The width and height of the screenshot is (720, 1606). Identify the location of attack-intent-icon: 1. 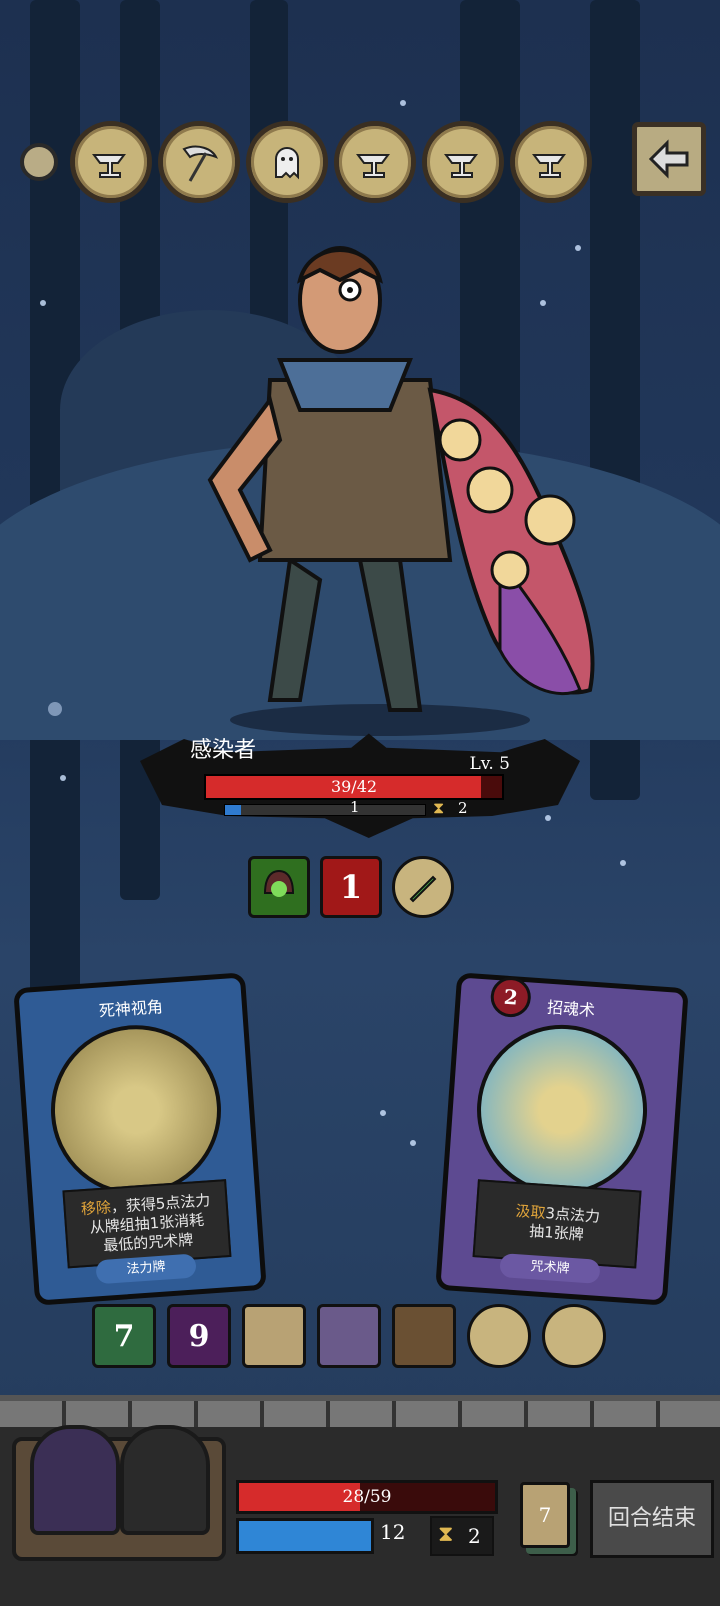
(351, 887).